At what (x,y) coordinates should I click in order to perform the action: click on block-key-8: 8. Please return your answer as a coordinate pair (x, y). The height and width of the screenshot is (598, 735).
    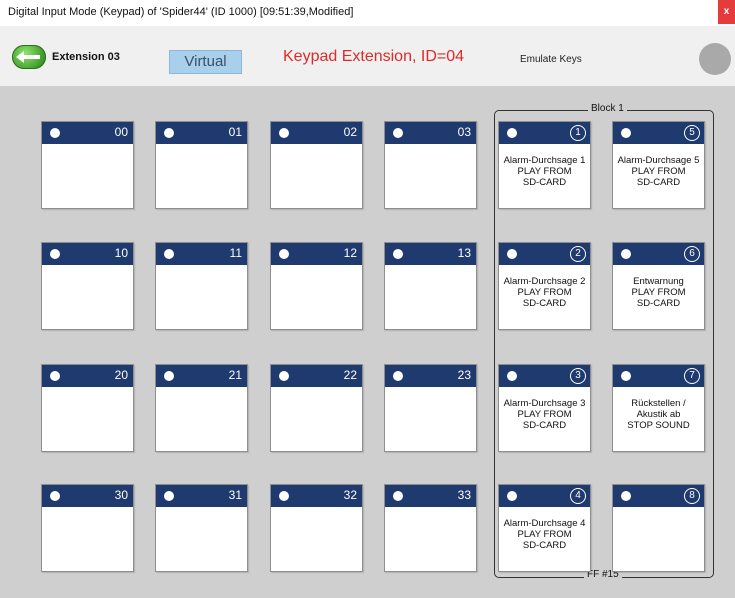
    Looking at the image, I should click on (658, 528).